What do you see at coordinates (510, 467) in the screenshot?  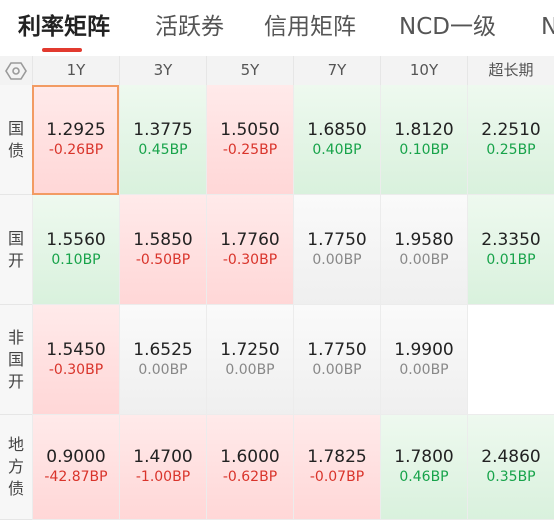 I see `matrix-cell: 2.4860 0.35BP` at bounding box center [510, 467].